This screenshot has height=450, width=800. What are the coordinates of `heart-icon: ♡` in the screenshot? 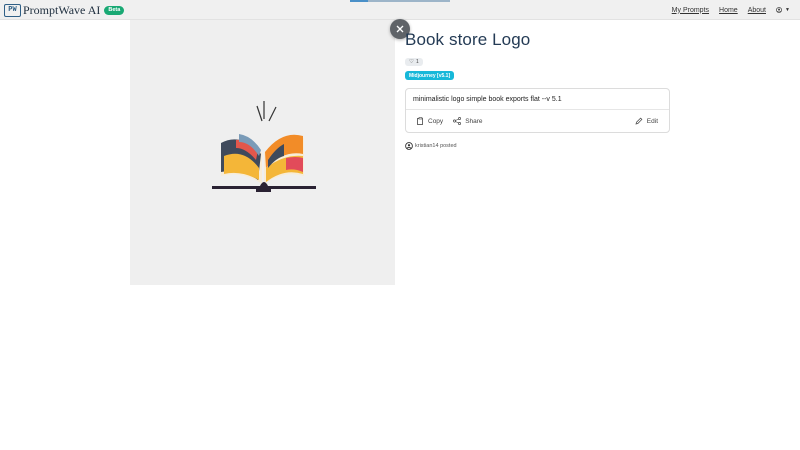 It's located at (411, 62).